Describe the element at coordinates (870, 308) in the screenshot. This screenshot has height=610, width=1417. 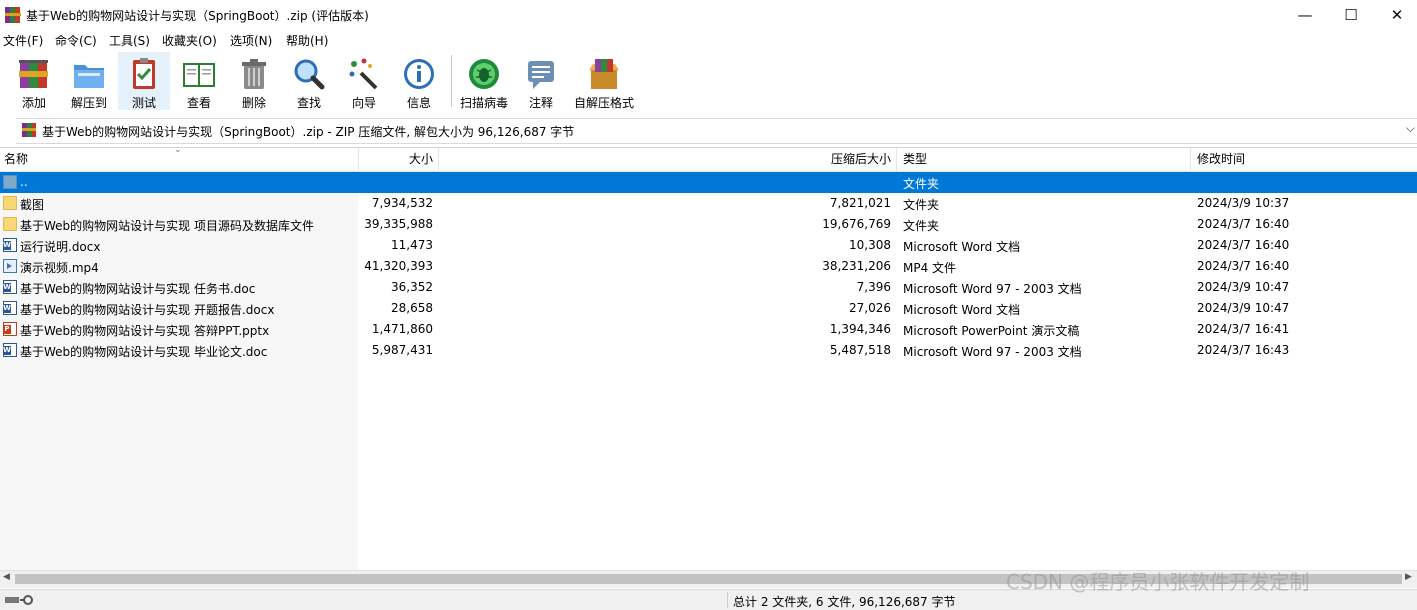
I see `cell-packed-size: 27,026` at that location.